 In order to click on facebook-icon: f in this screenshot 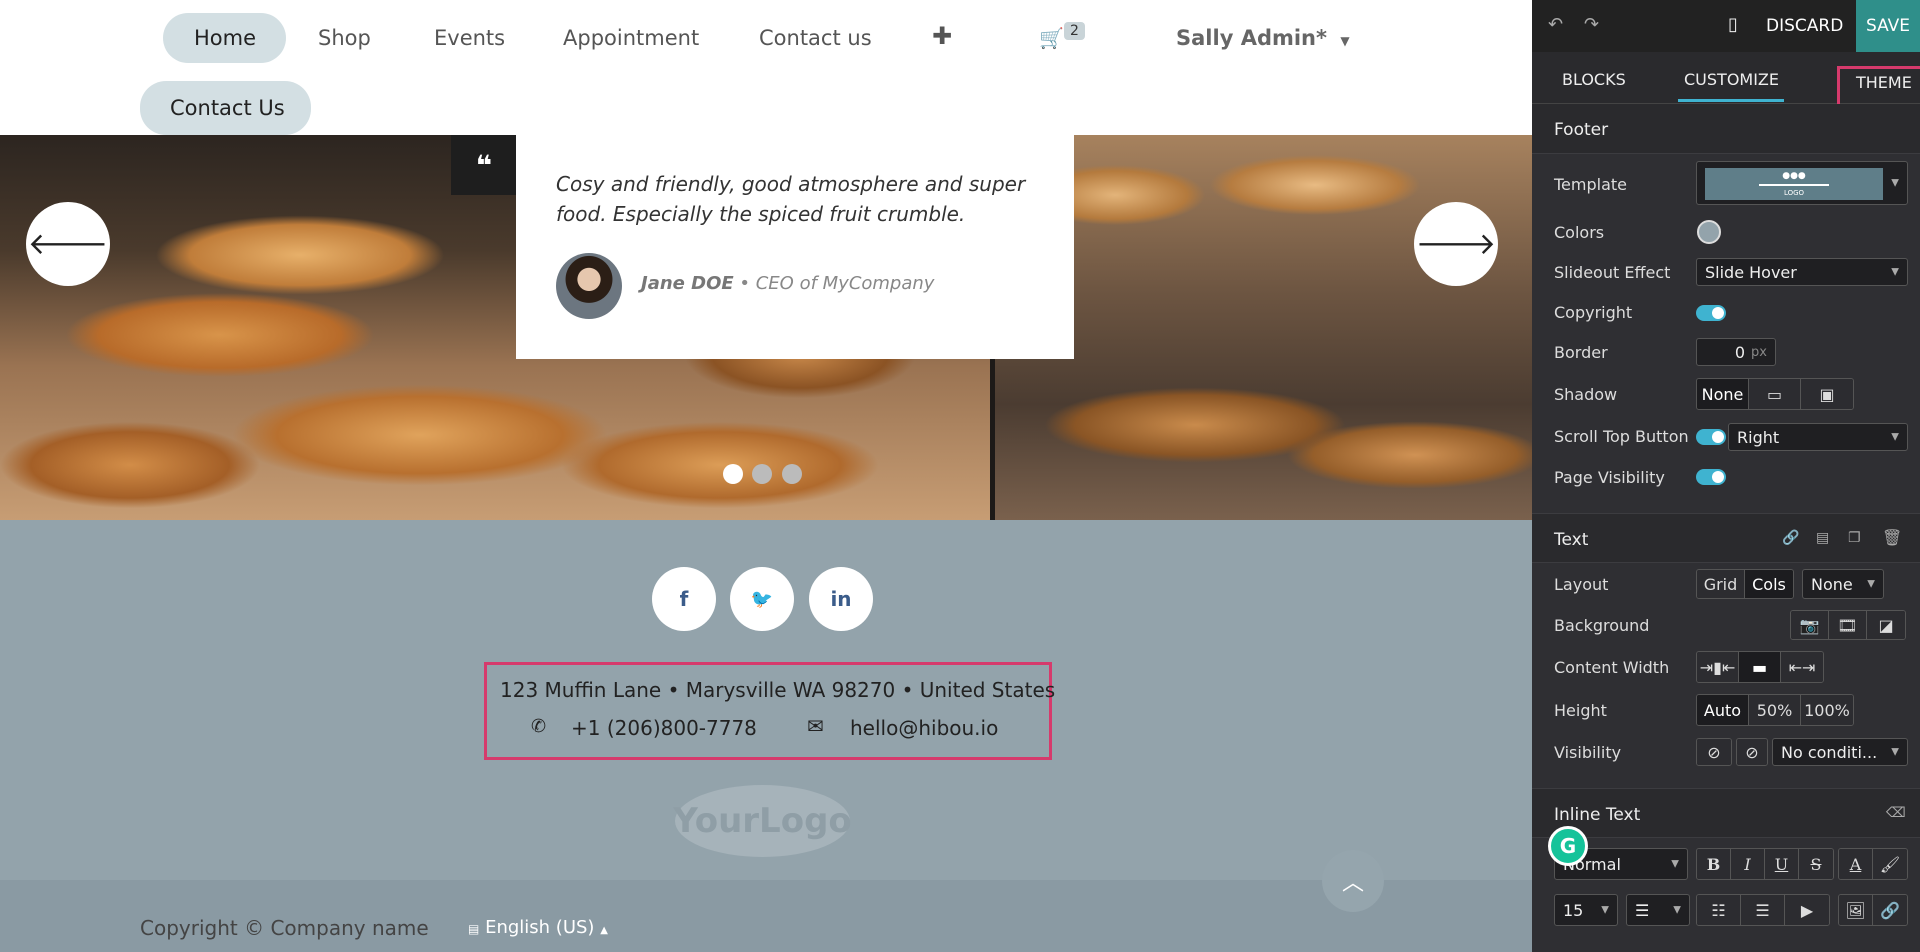, I will do `click(684, 599)`.